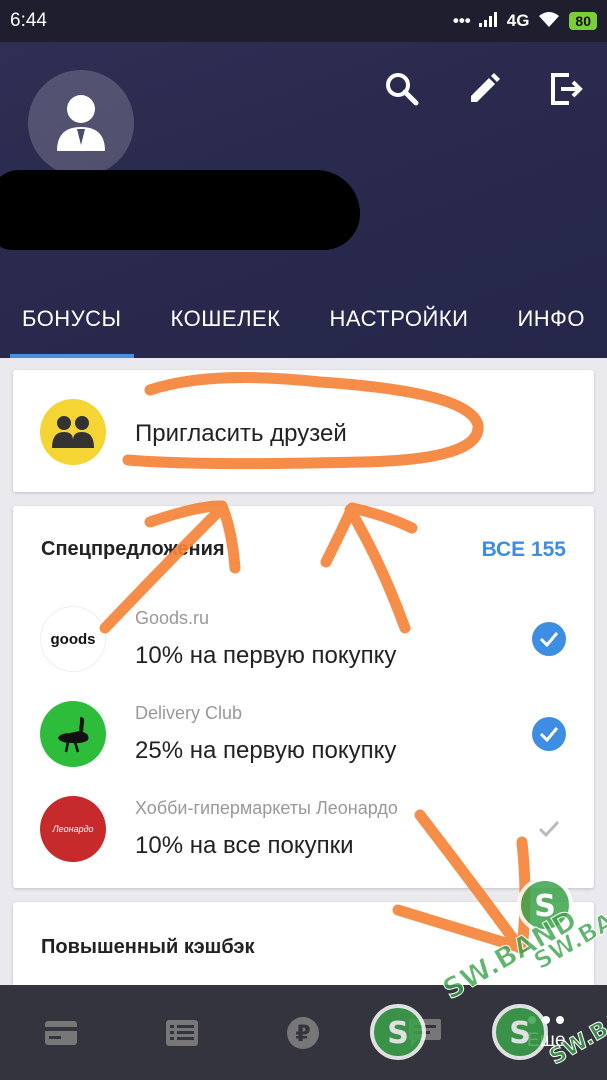 This screenshot has width=607, height=1080. I want to click on more-dots-icon, so click(546, 1019).